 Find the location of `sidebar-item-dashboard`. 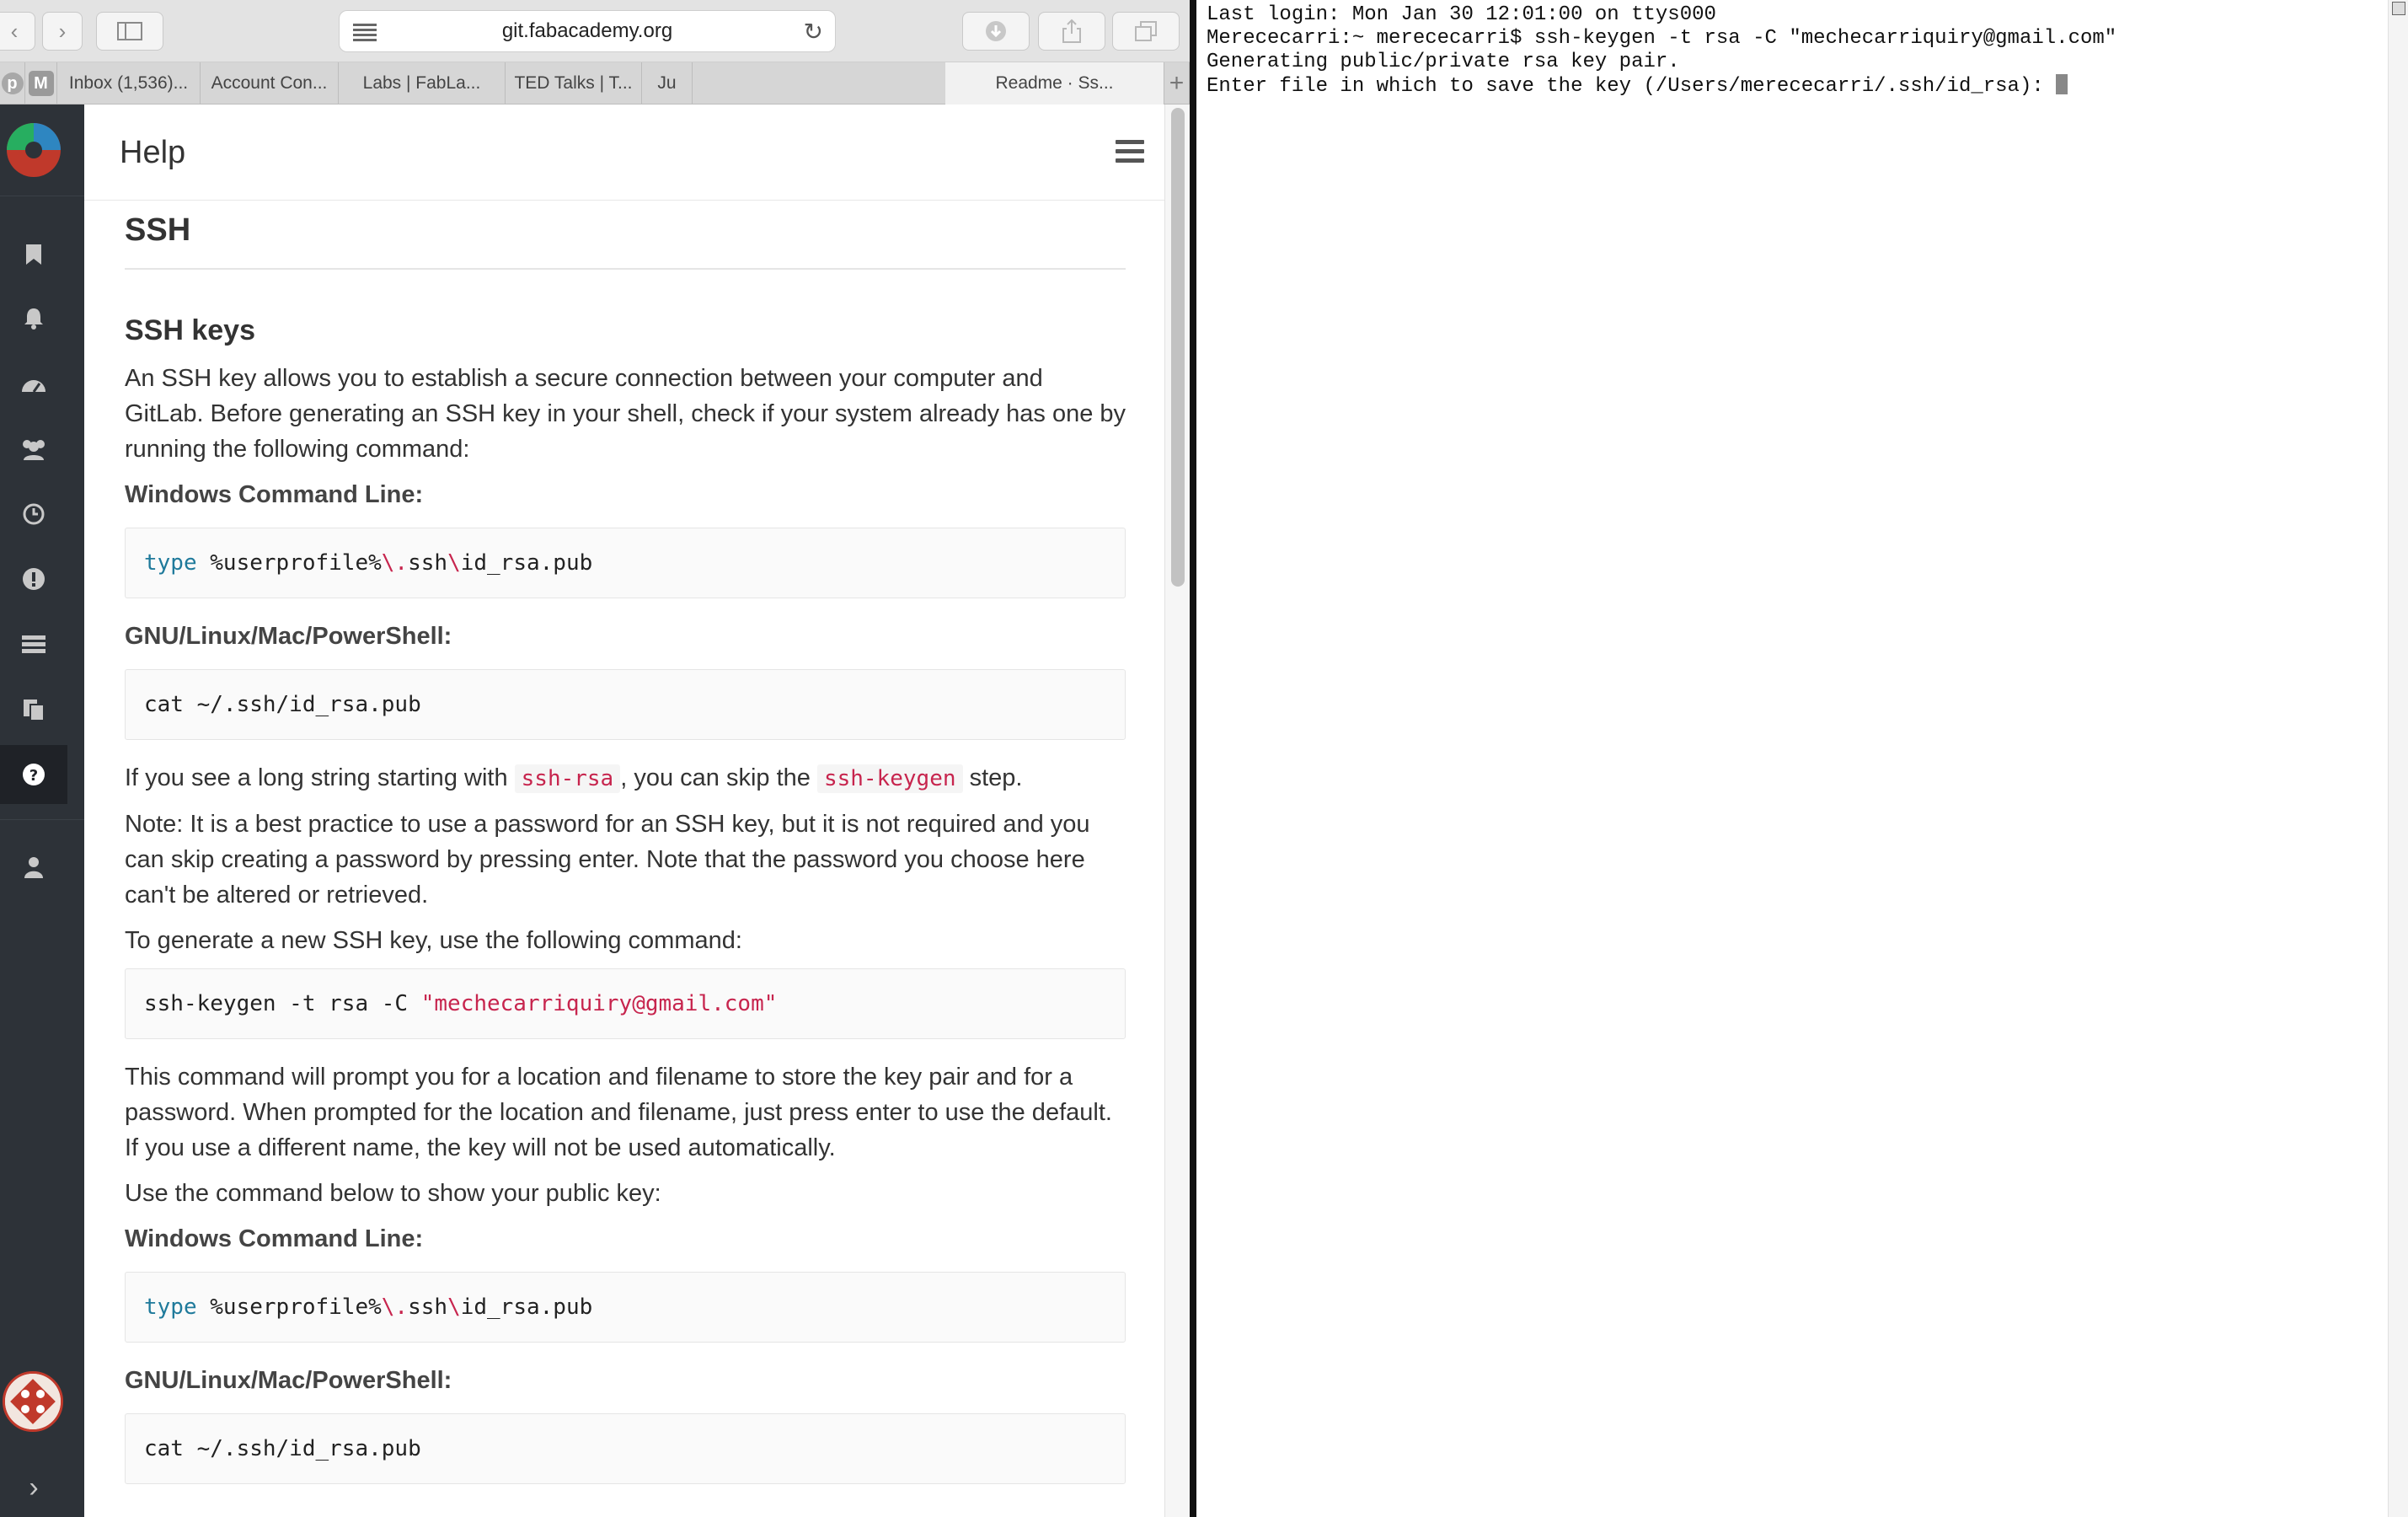

sidebar-item-dashboard is located at coordinates (33, 383).